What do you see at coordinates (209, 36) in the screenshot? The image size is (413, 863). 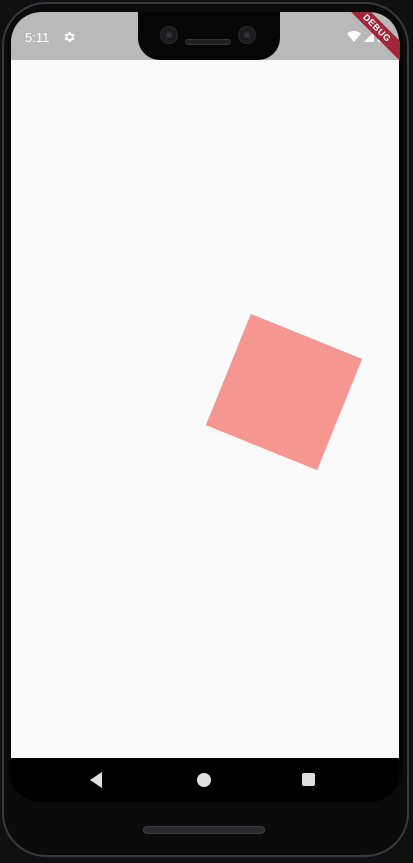 I see `display-notch` at bounding box center [209, 36].